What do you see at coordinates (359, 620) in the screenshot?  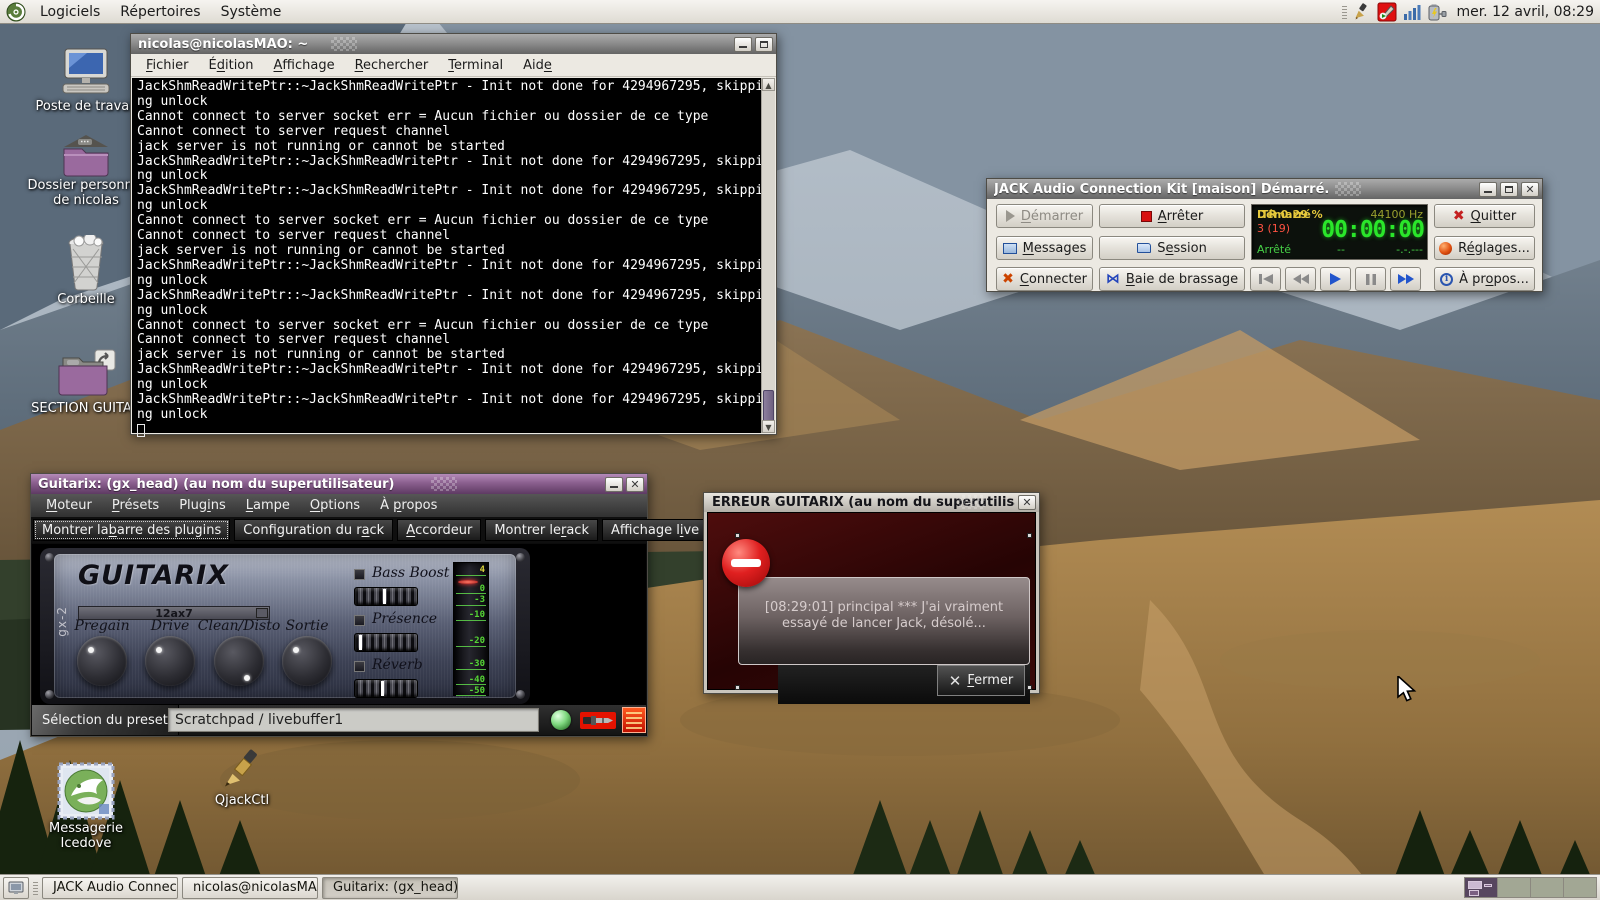 I see `presence-checkbox` at bounding box center [359, 620].